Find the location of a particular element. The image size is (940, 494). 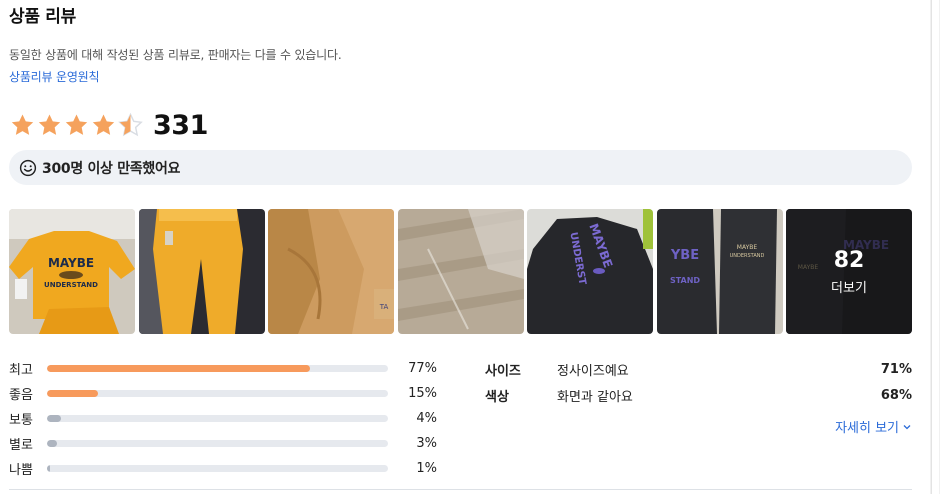

distribution-label: 나쁨 is located at coordinates (21, 470).